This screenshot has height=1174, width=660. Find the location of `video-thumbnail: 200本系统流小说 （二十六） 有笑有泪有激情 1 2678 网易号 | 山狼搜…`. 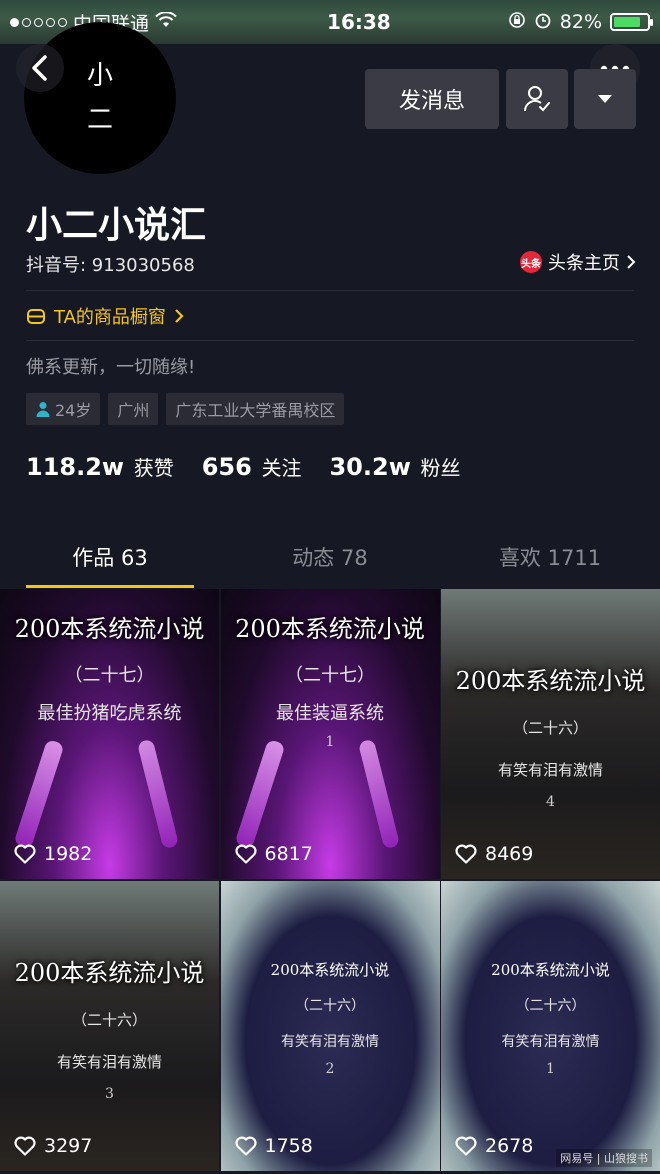

video-thumbnail: 200本系统流小说 （二十六） 有笑有泪有激情 1 2678 网易号 | 山狼搜… is located at coordinates (550, 1026).